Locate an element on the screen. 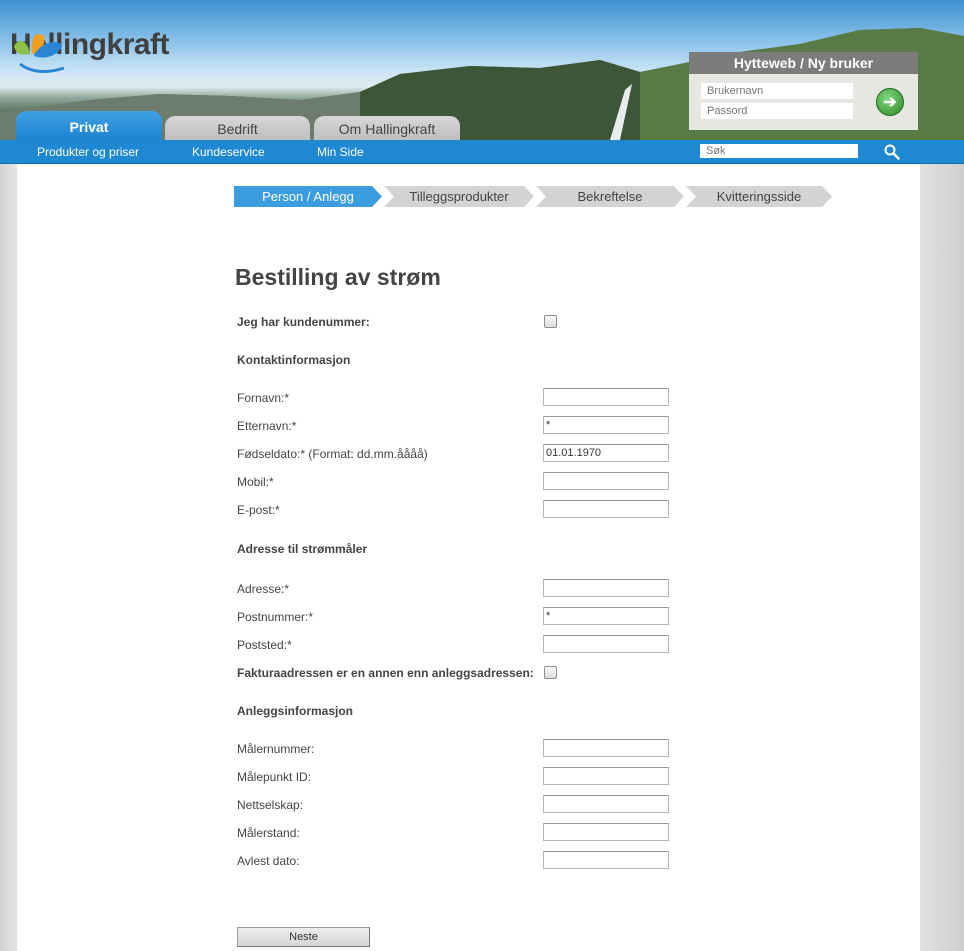 This screenshot has height=951, width=964. first-name-label: Fornavn:* is located at coordinates (263, 398).